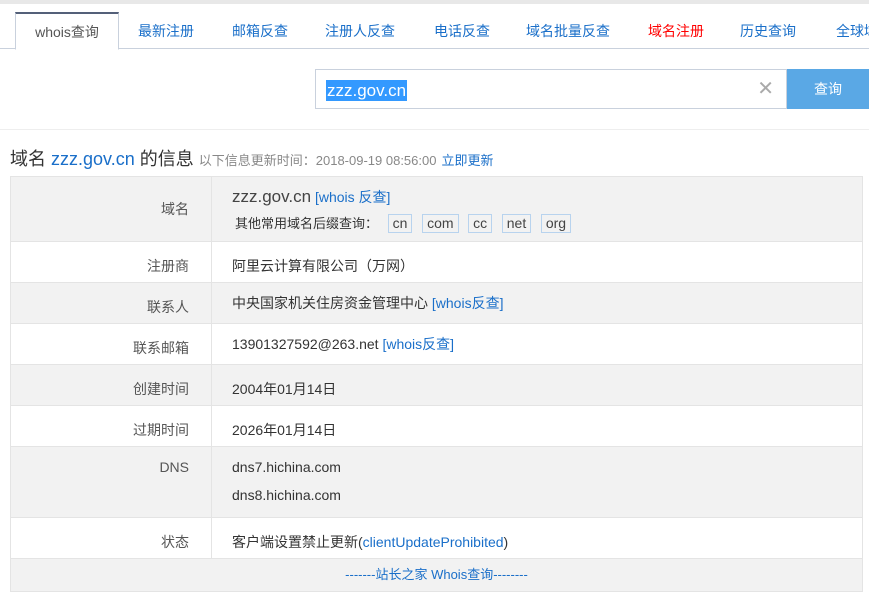  Describe the element at coordinates (360, 30) in the screenshot. I see `tab-registrant-reverse: 注册人反查` at that location.